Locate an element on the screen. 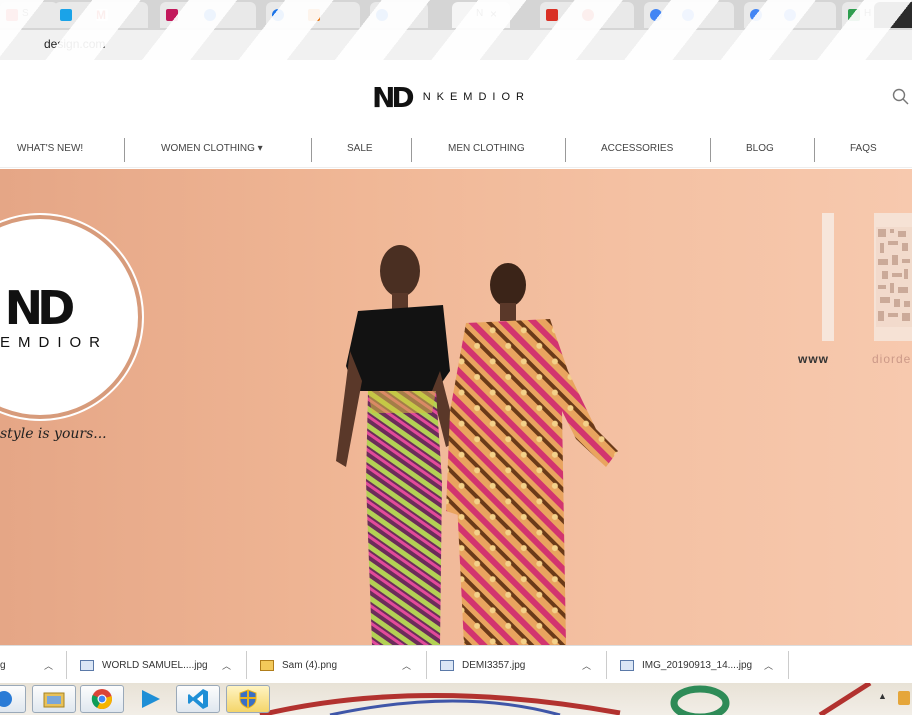 Image resolution: width=912 pixels, height=715 pixels. site-logo: ND NKEMDIOR is located at coordinates (451, 97).